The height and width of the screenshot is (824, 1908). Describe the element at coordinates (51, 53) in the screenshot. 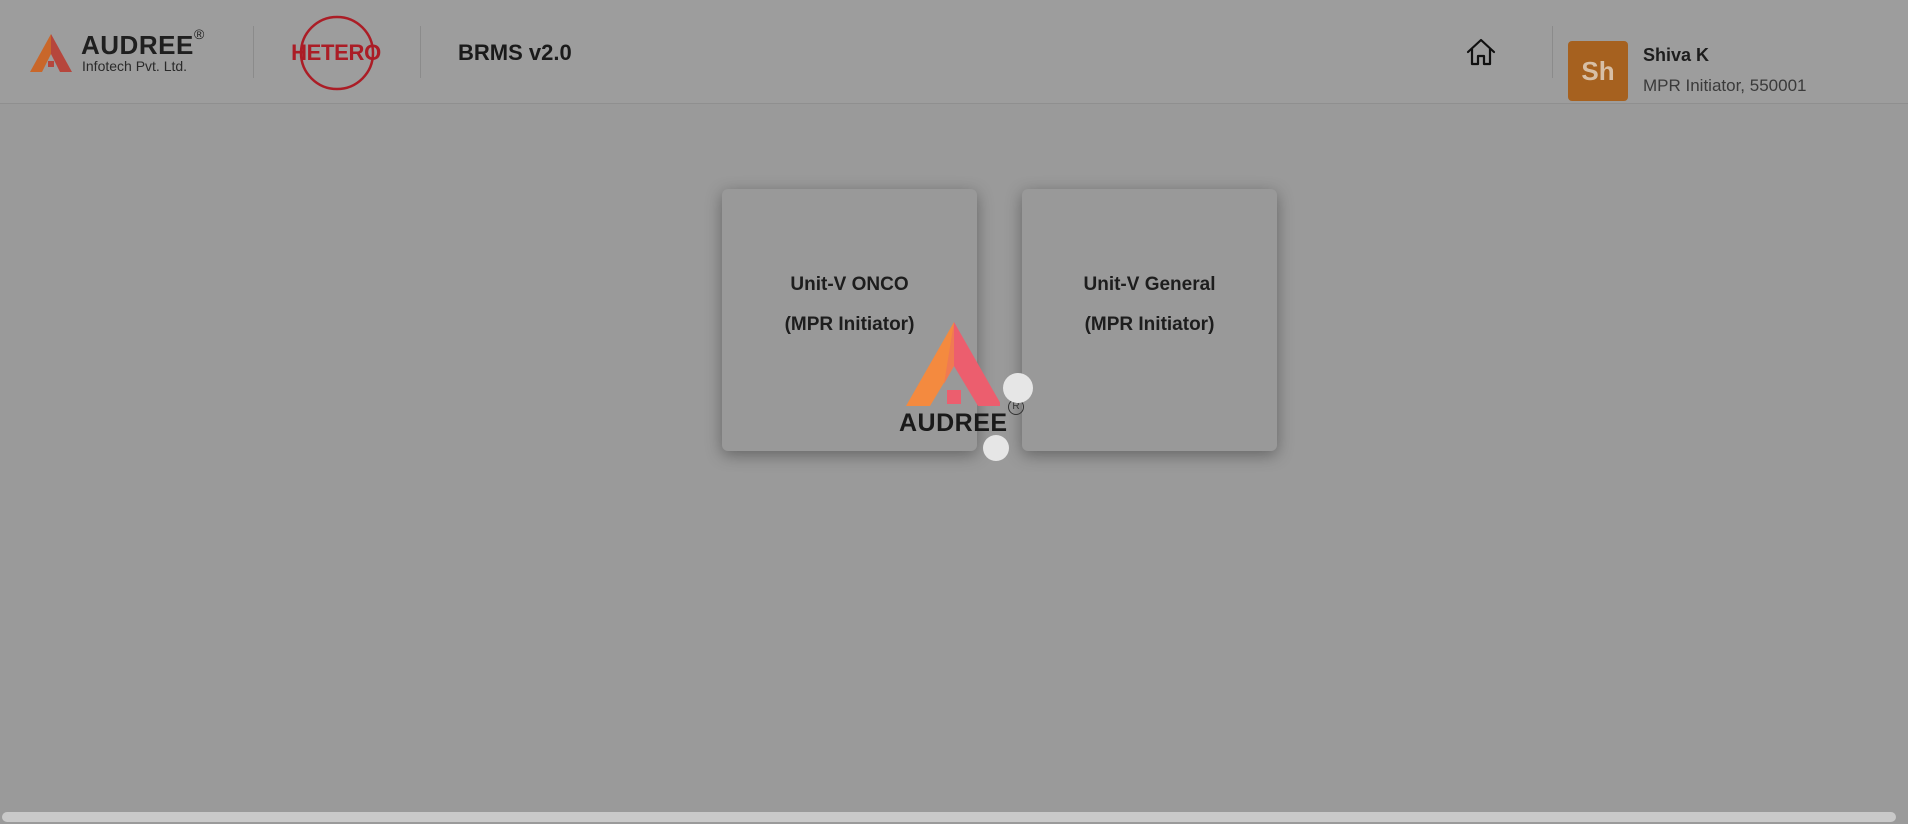

I see `audree-logo-mark` at that location.